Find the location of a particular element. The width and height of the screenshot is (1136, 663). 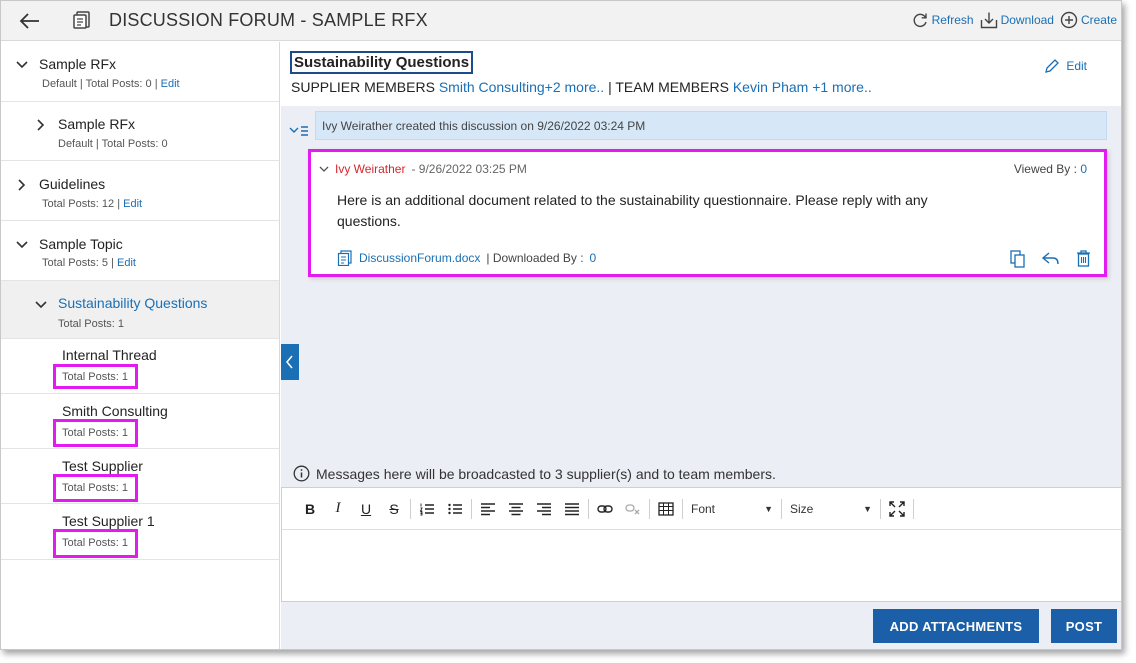

maximize-icon is located at coordinates (897, 508).